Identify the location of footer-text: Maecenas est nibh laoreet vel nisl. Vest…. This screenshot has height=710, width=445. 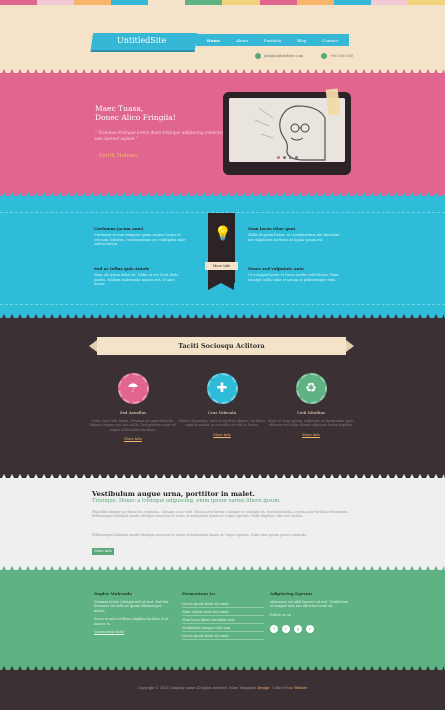
(309, 604).